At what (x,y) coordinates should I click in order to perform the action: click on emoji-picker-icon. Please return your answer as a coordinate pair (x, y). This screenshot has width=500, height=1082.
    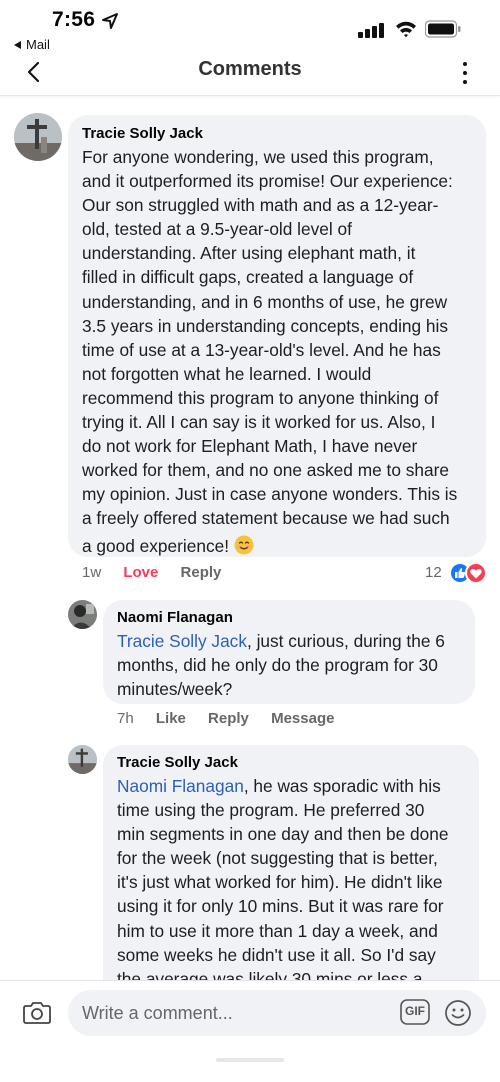
    Looking at the image, I should click on (458, 1013).